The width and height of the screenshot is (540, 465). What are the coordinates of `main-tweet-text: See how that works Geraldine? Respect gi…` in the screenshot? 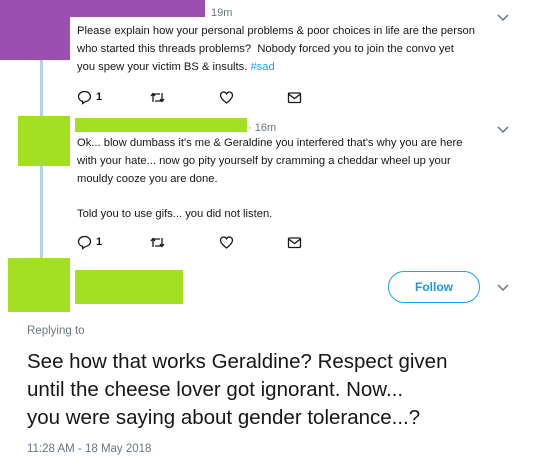 It's located at (237, 389).